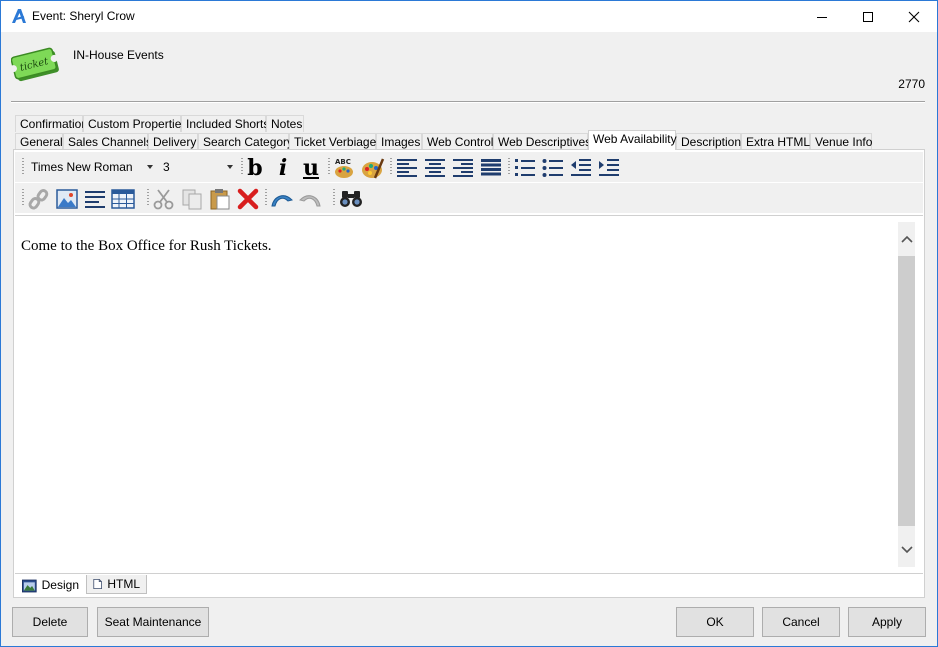  I want to click on paragraph-format-button, so click(95, 199).